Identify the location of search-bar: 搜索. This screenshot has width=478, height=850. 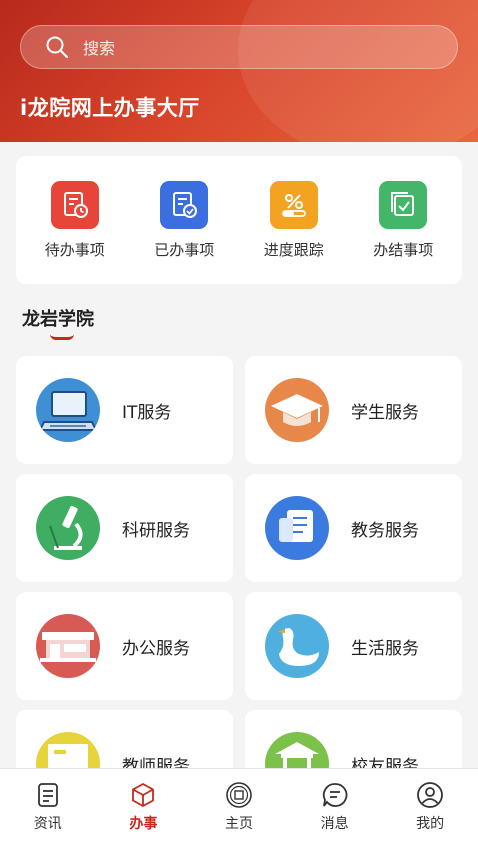
(239, 47).